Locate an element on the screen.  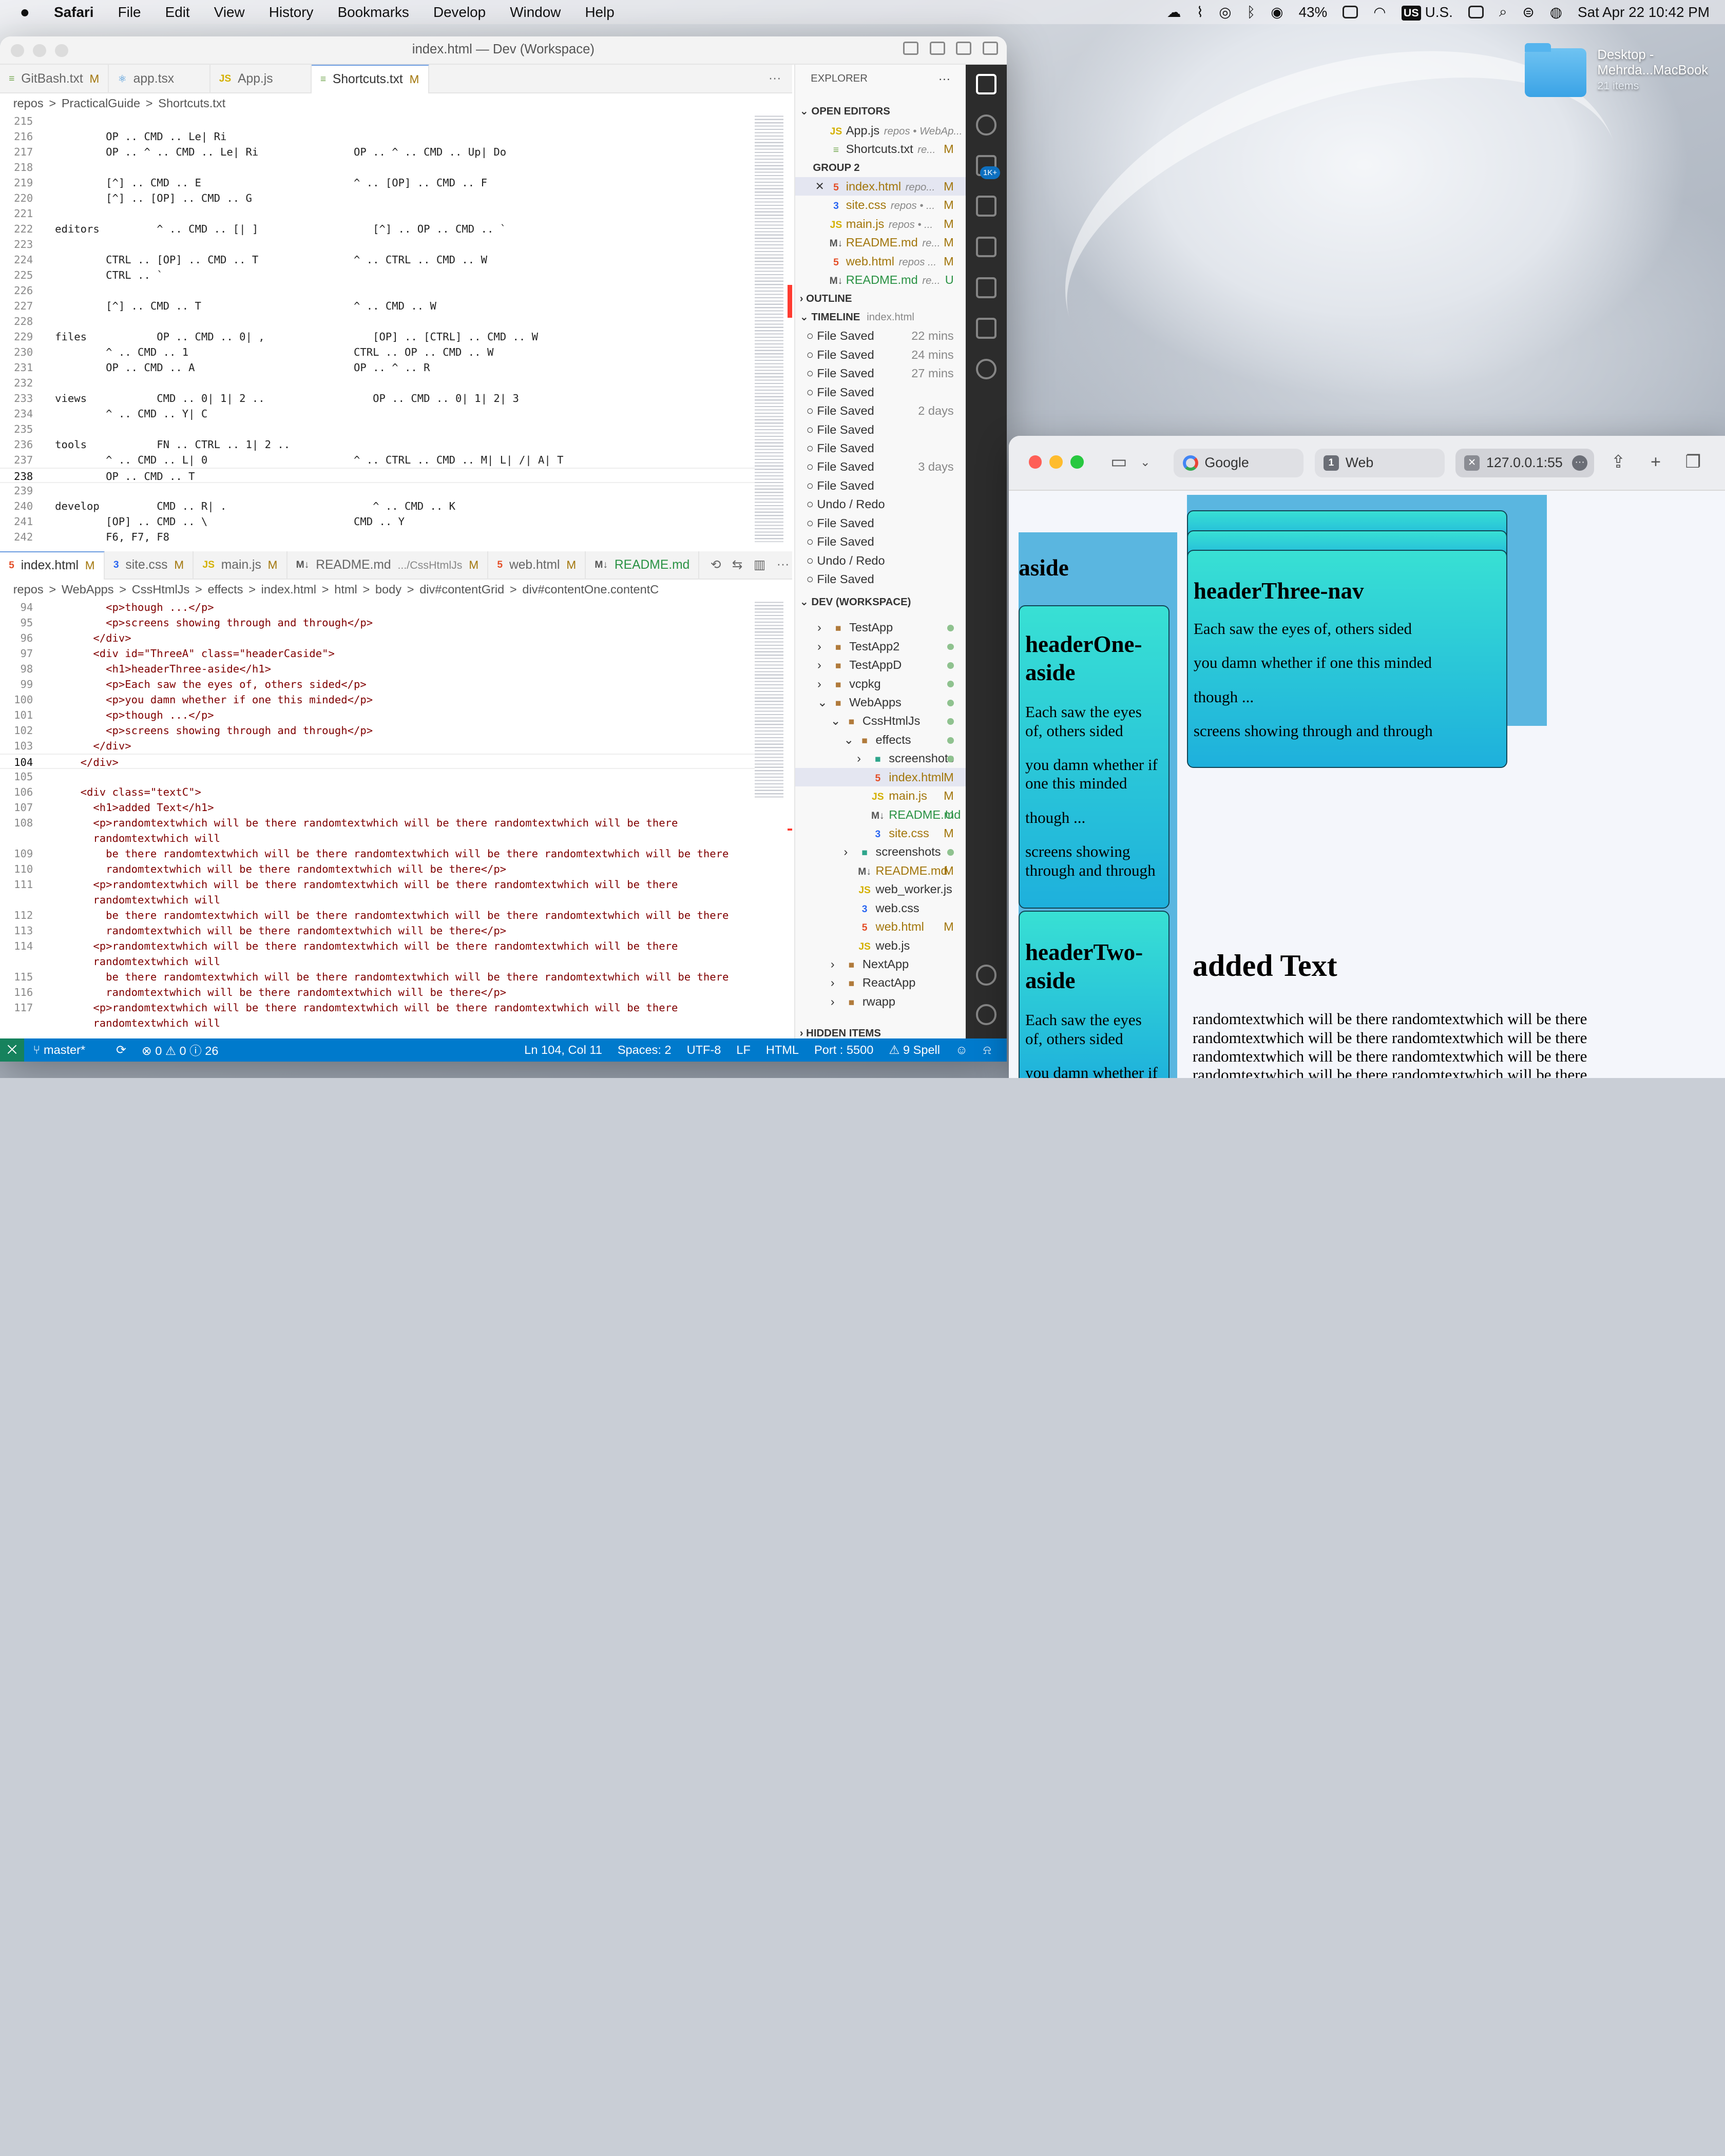
breadcrumb-item: WebApps is located at coordinates (88, 589).